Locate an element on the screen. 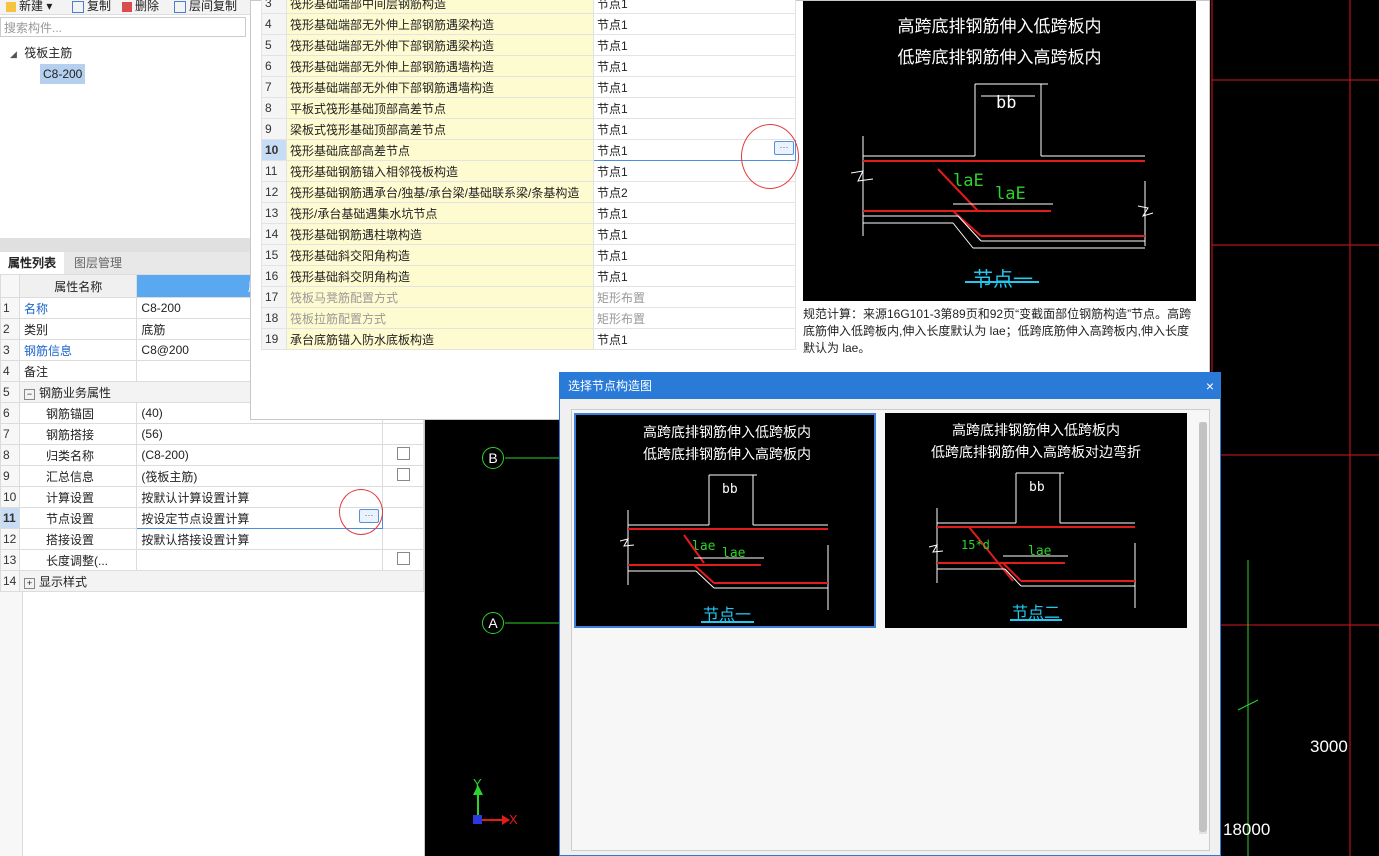 The width and height of the screenshot is (1379, 856). node-thumbnail-1: 高跨底排钢筋伸入低跨板内 低跨底排钢筋伸入高跨板内 bb lae lae 节点一 is located at coordinates (725, 520).